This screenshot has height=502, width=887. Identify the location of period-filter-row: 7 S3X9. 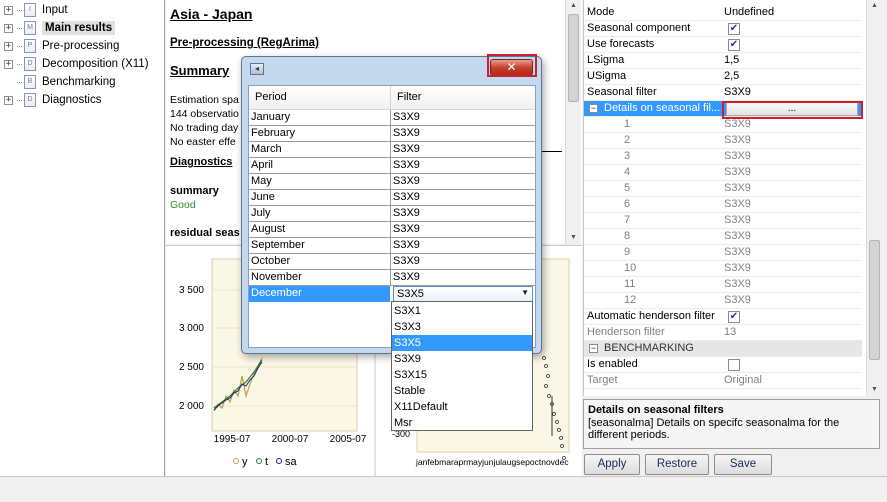
(723, 221).